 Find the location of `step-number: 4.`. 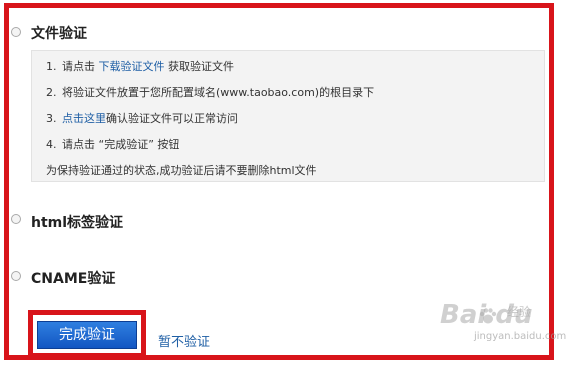

step-number: 4. is located at coordinates (51, 144).